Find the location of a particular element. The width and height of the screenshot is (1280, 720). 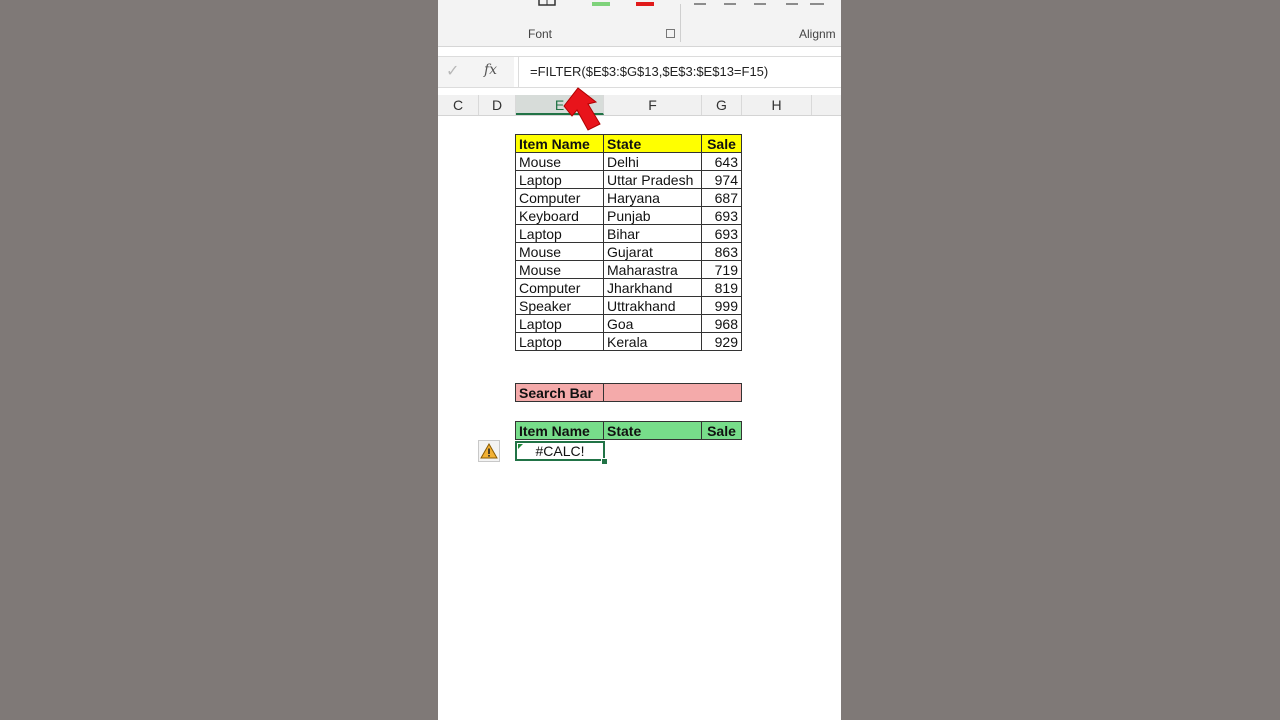

column-header-d: D is located at coordinates (497, 105).